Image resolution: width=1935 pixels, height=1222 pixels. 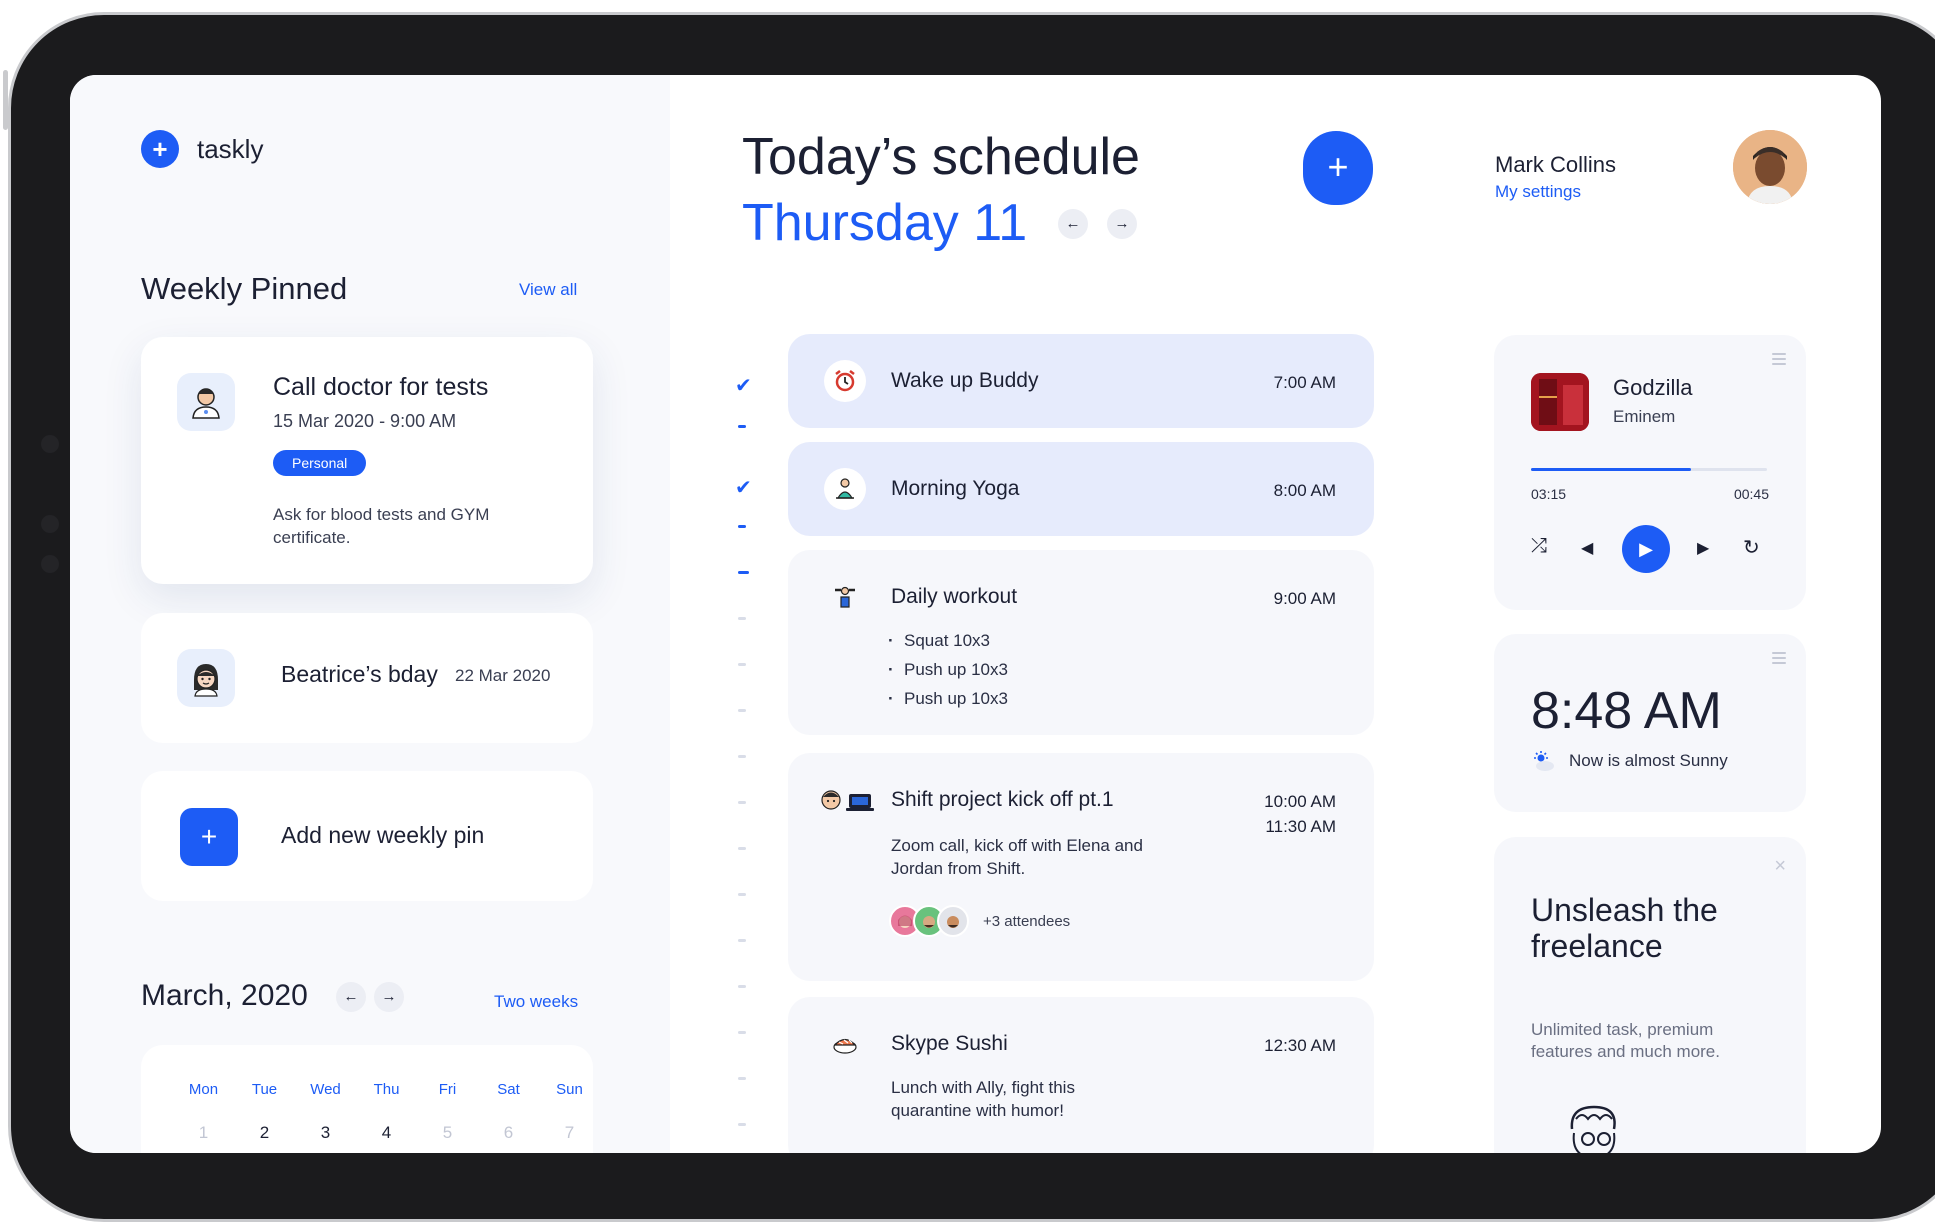 I want to click on check-icon: ✔, so click(x=743, y=386).